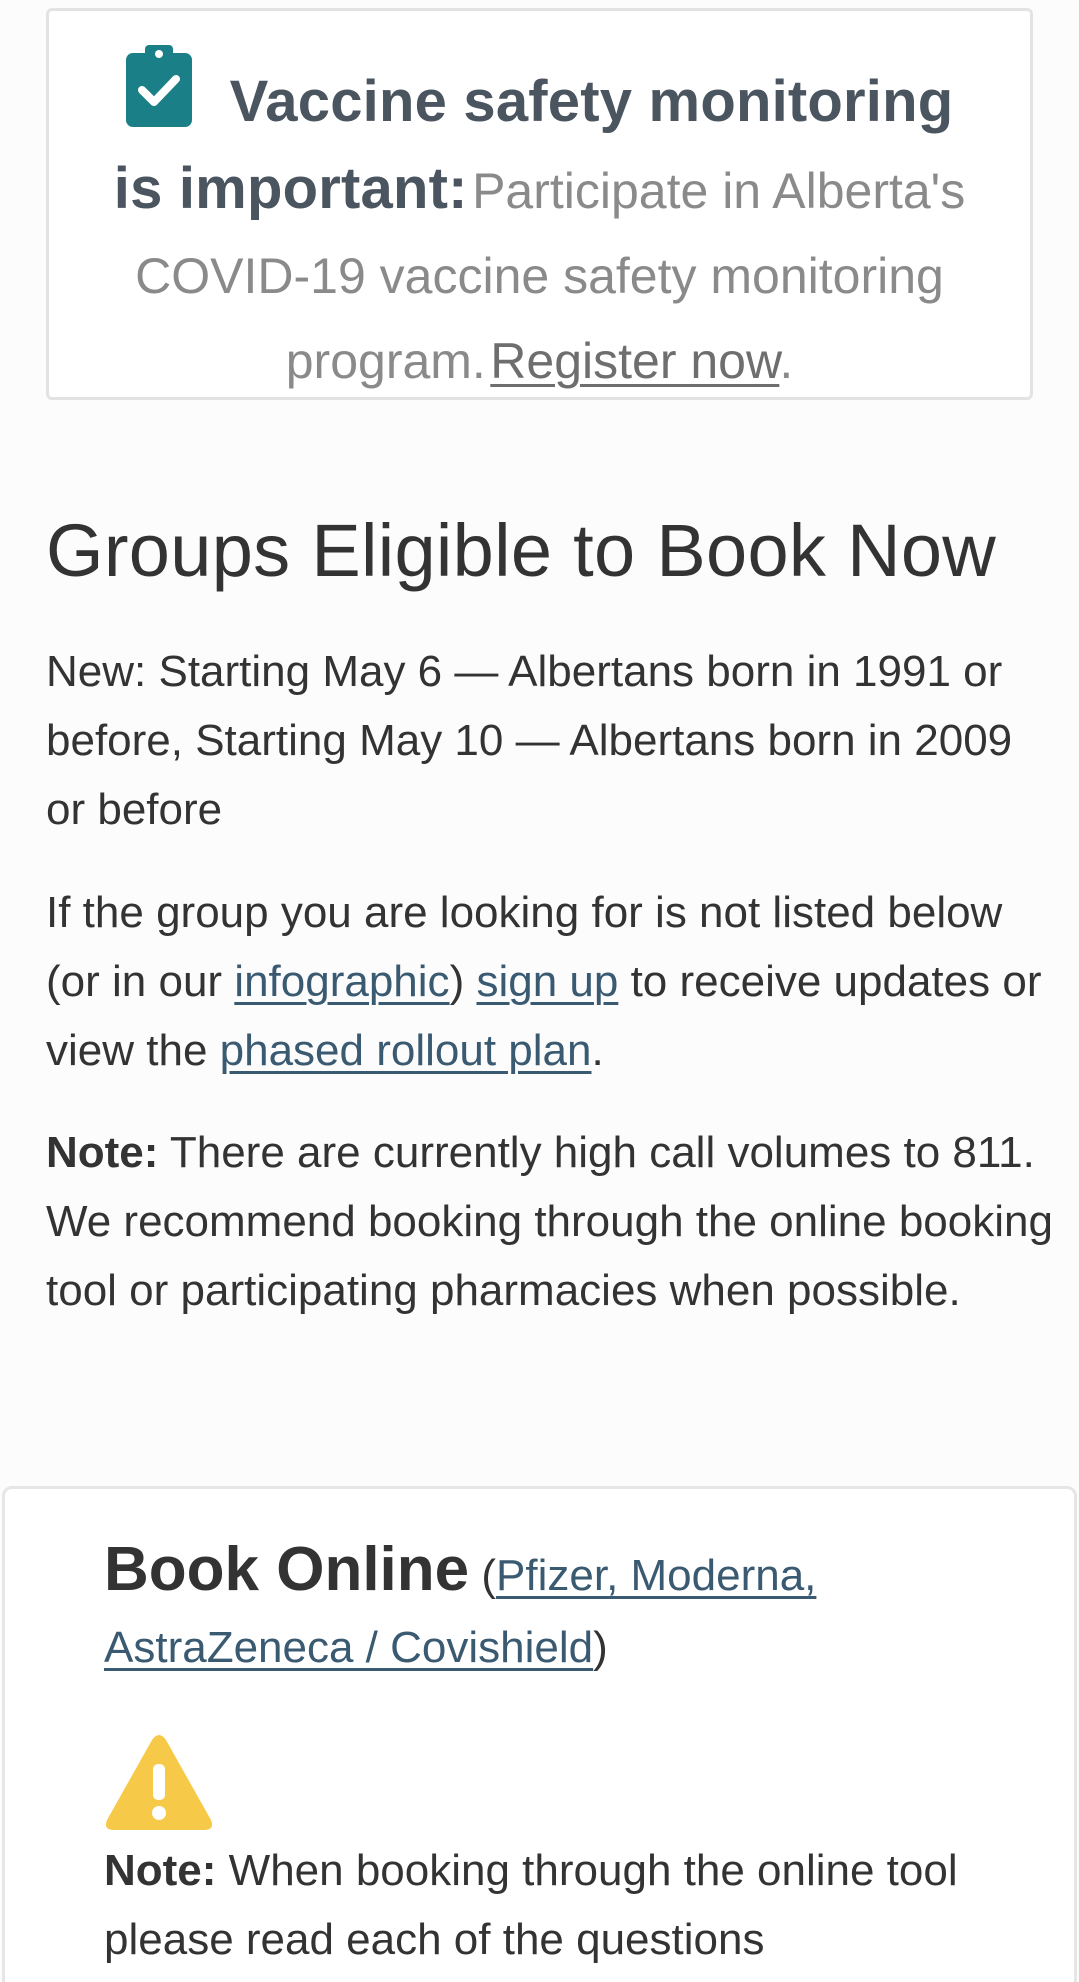 This screenshot has height=1982, width=1079. I want to click on banner-title-continued: is important:, so click(290, 188).